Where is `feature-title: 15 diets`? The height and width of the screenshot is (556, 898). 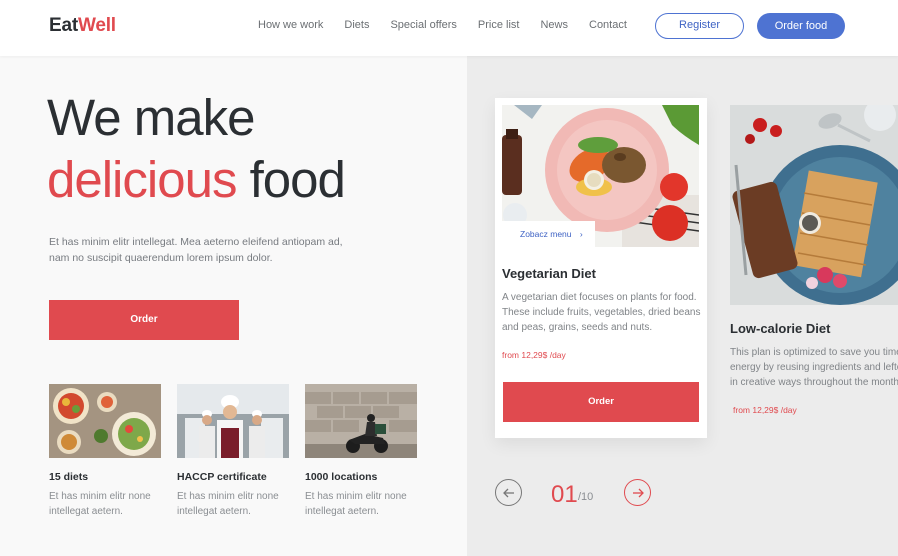 feature-title: 15 diets is located at coordinates (69, 477).